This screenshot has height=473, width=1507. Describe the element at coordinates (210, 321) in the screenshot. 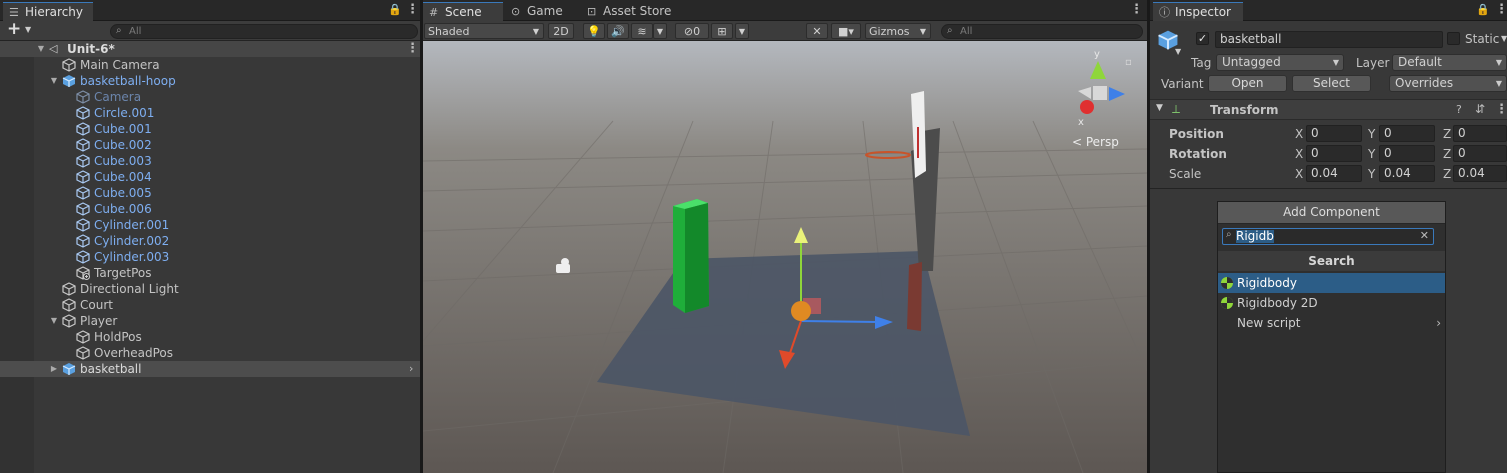

I see `list-item: ▼ Player` at that location.